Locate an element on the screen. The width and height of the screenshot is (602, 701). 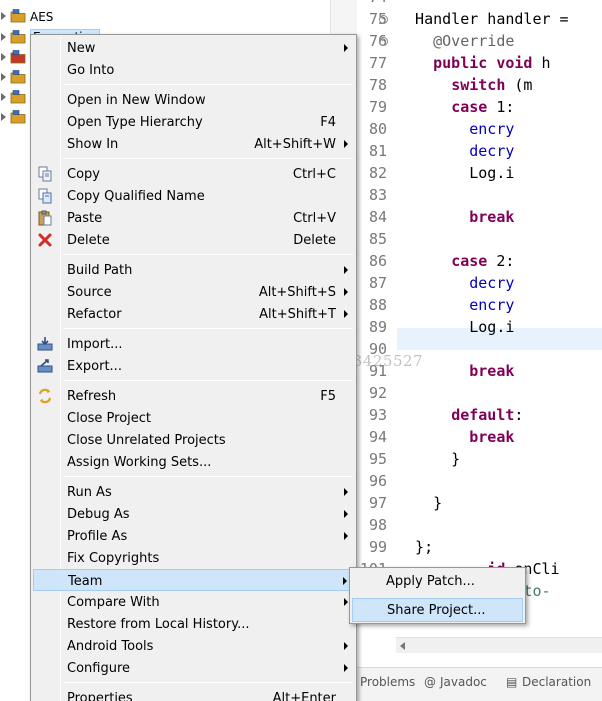
menu-item-compare-with: Compare With is located at coordinates (193, 602).